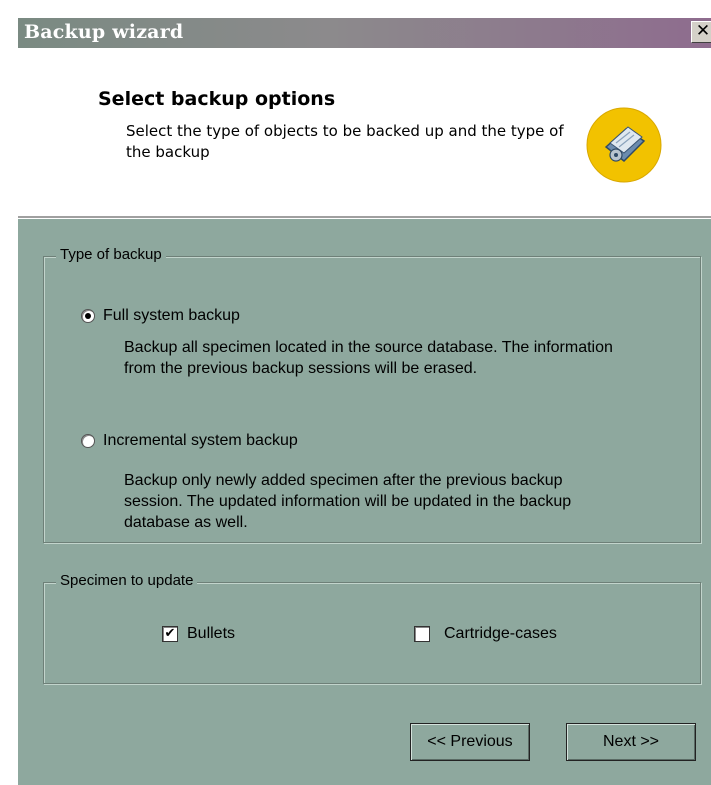 Image resolution: width=711 pixels, height=785 pixels. I want to click on bullets-label: Bullets, so click(211, 633).